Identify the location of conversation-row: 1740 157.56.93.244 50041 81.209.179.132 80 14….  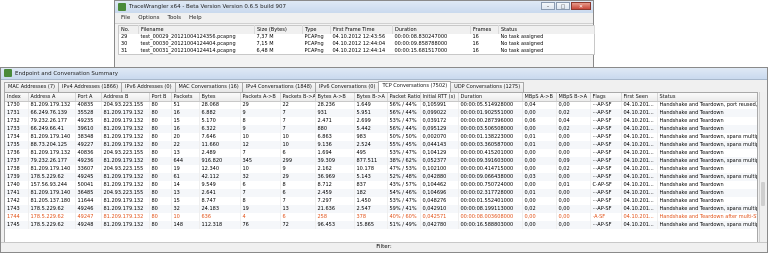
(381, 185).